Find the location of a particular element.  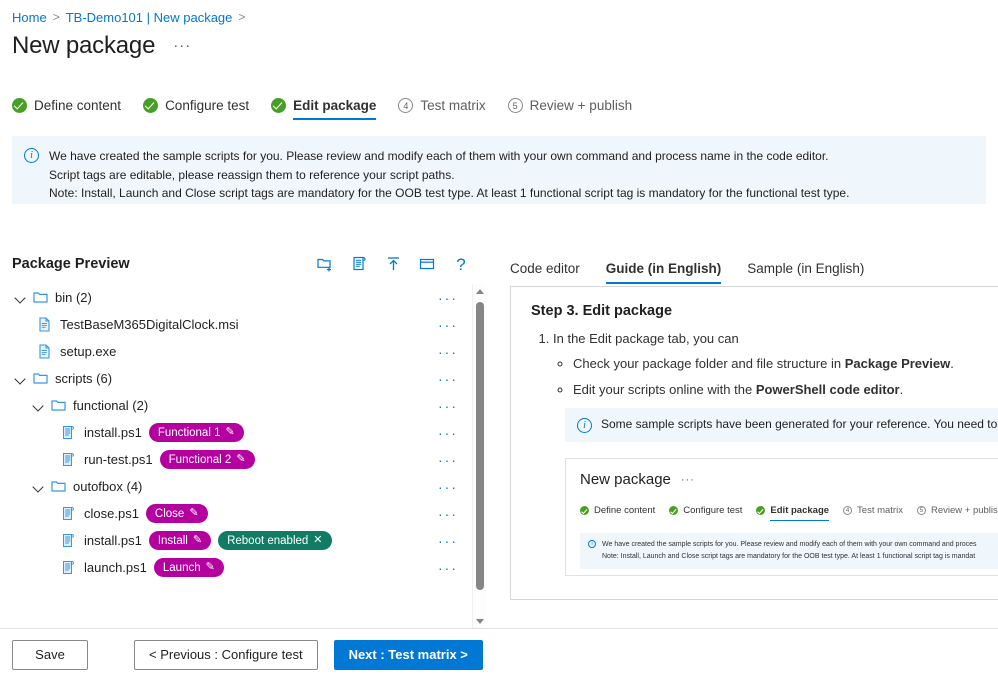

guide-screenshot-step-test-matrix: 4 Test matrix is located at coordinates (873, 513).